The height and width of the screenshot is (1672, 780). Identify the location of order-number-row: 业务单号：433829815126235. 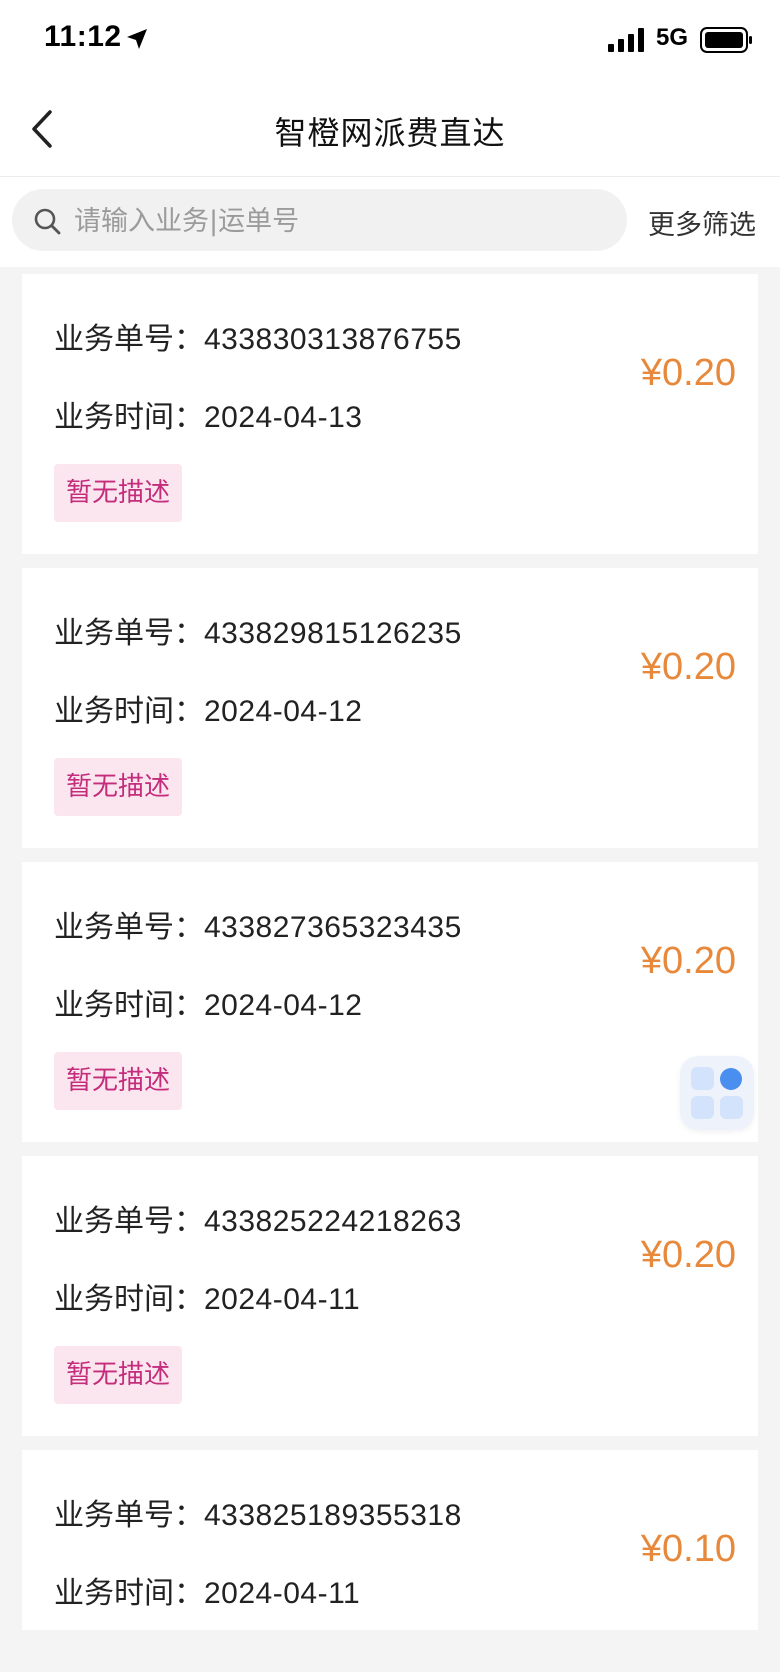
(258, 630).